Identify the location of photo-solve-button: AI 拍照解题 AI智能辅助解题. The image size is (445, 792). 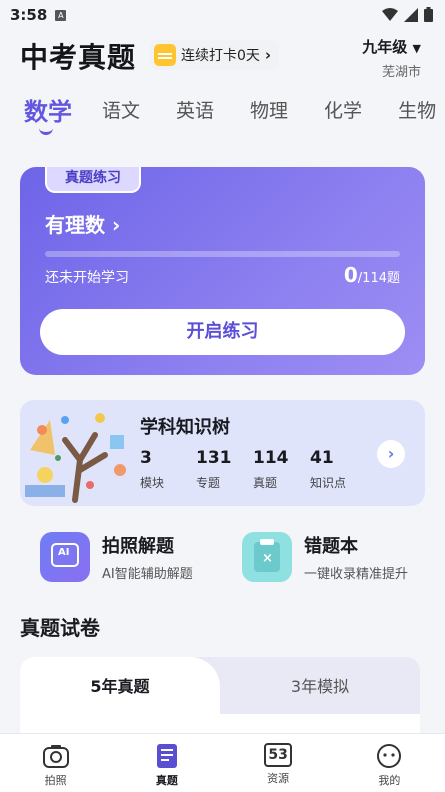
(116, 557).